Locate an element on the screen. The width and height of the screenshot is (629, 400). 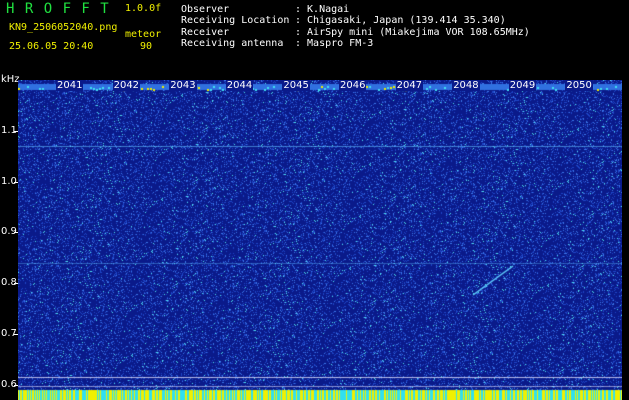
time-label: 2044 is located at coordinates (239, 85).